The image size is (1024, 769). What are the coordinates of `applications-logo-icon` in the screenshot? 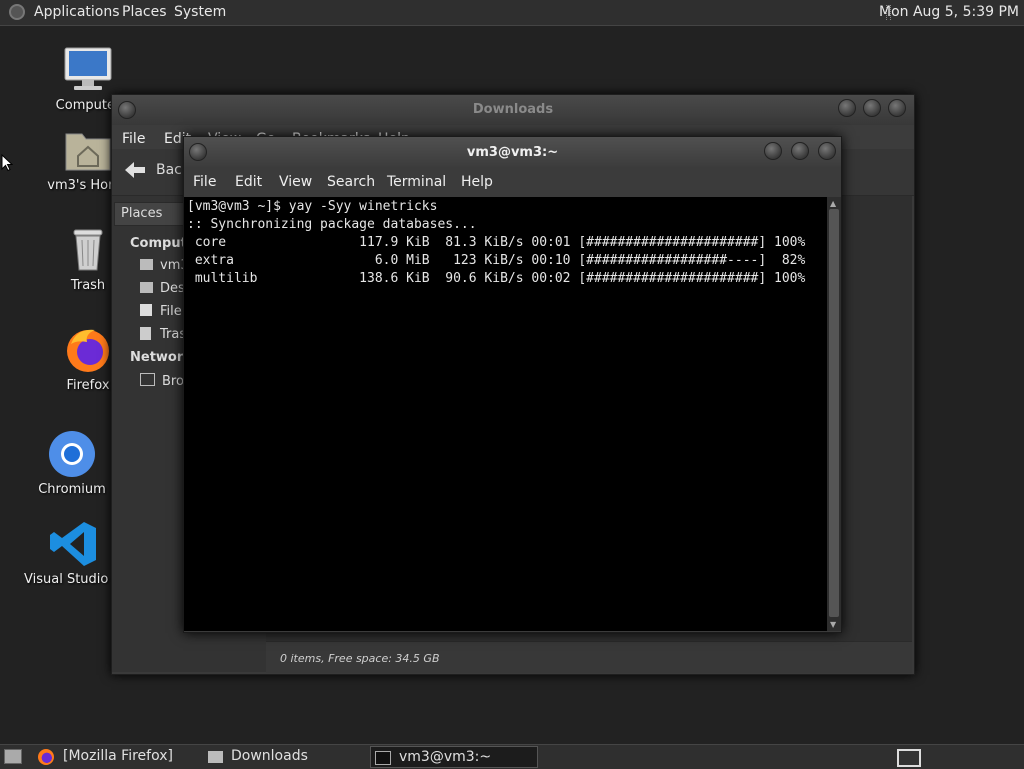 It's located at (17, 12).